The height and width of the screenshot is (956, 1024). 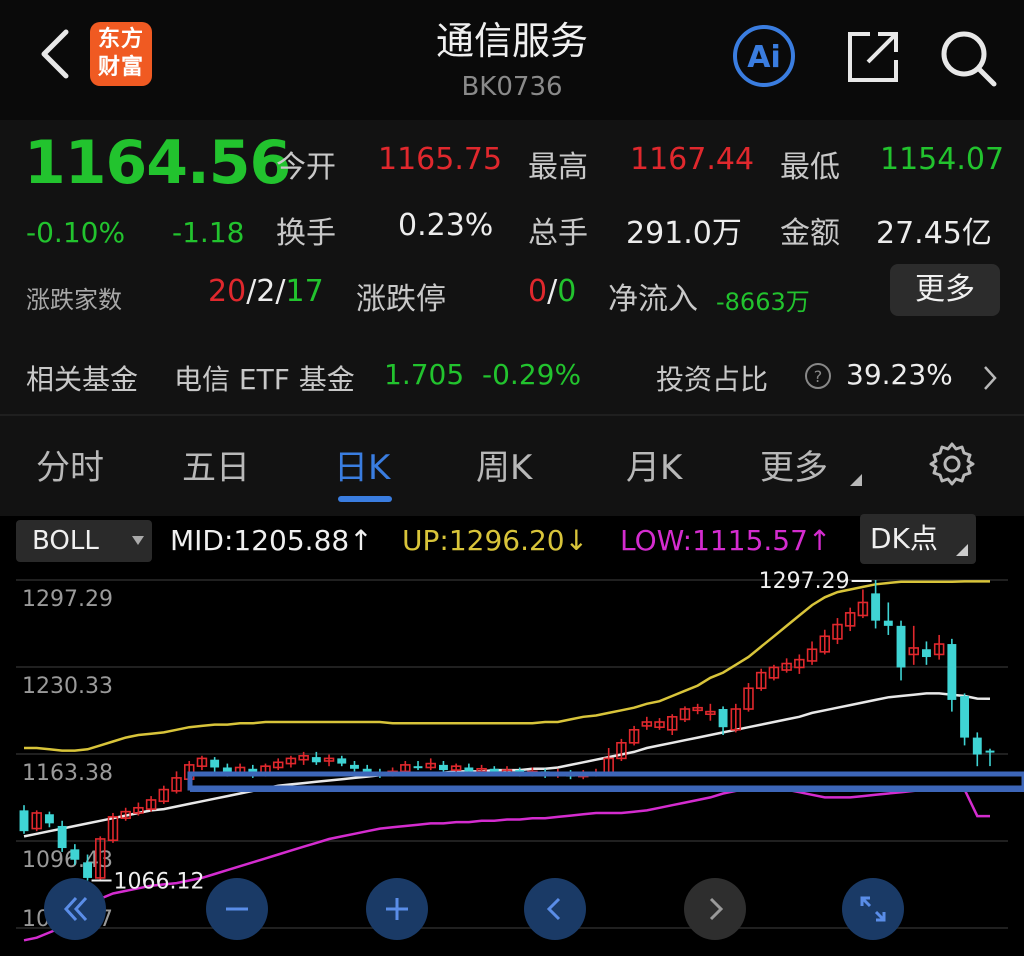 I want to click on amount-label: 金额, so click(x=810, y=233).